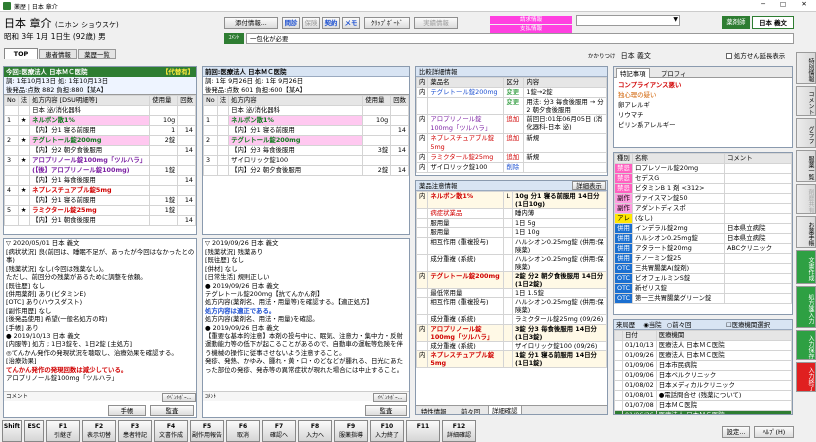 This screenshot has height=442, width=816. What do you see at coordinates (703, 228) in the screenshot?
I see `druglist-row: 併用 インデラル錠2mg 日本県立病院` at bounding box center [703, 228].